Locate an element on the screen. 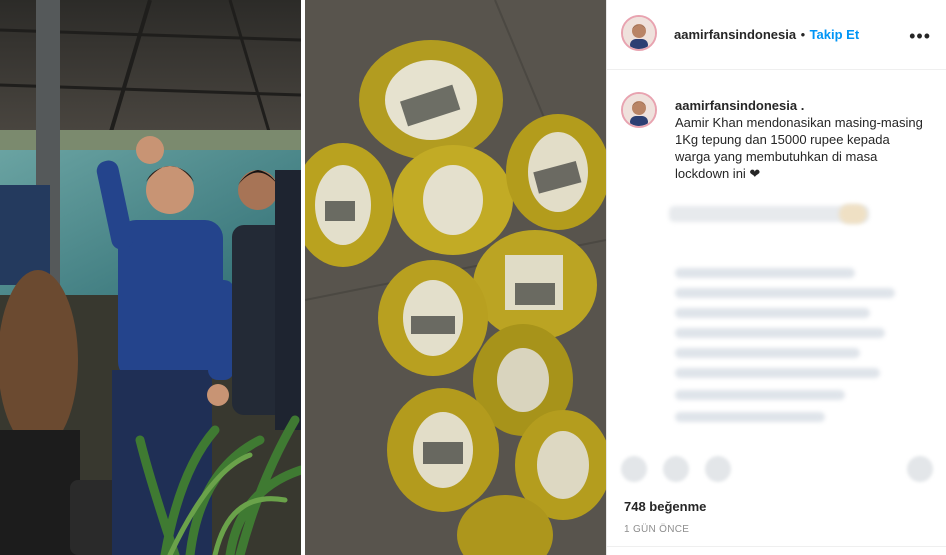 Image resolution: width=946 pixels, height=555 pixels. username-link: aamirfansindonesia is located at coordinates (735, 34).